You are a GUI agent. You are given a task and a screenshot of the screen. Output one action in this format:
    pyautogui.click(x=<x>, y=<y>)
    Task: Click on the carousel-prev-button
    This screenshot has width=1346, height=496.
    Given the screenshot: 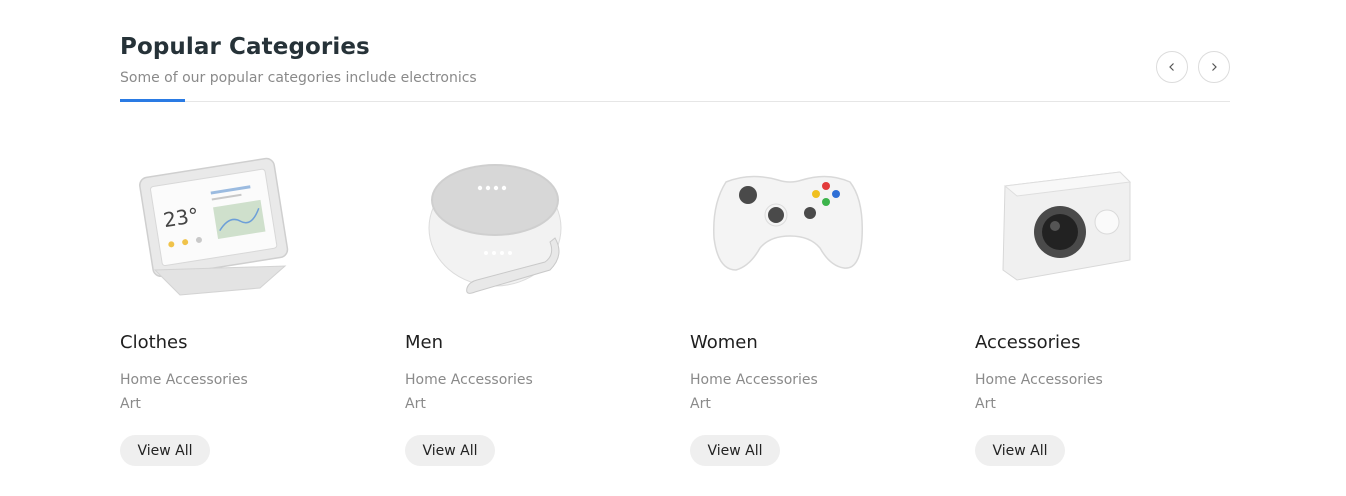 What is the action you would take?
    pyautogui.click(x=1172, y=67)
    